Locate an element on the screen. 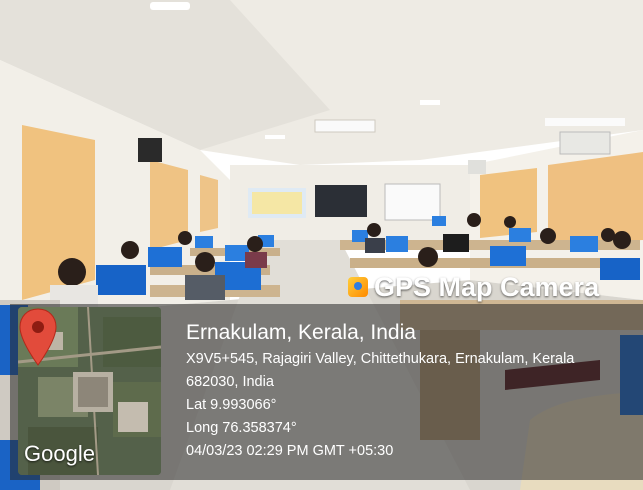 This screenshot has width=643, height=490. map-thumbnail: Google is located at coordinates (89, 391).